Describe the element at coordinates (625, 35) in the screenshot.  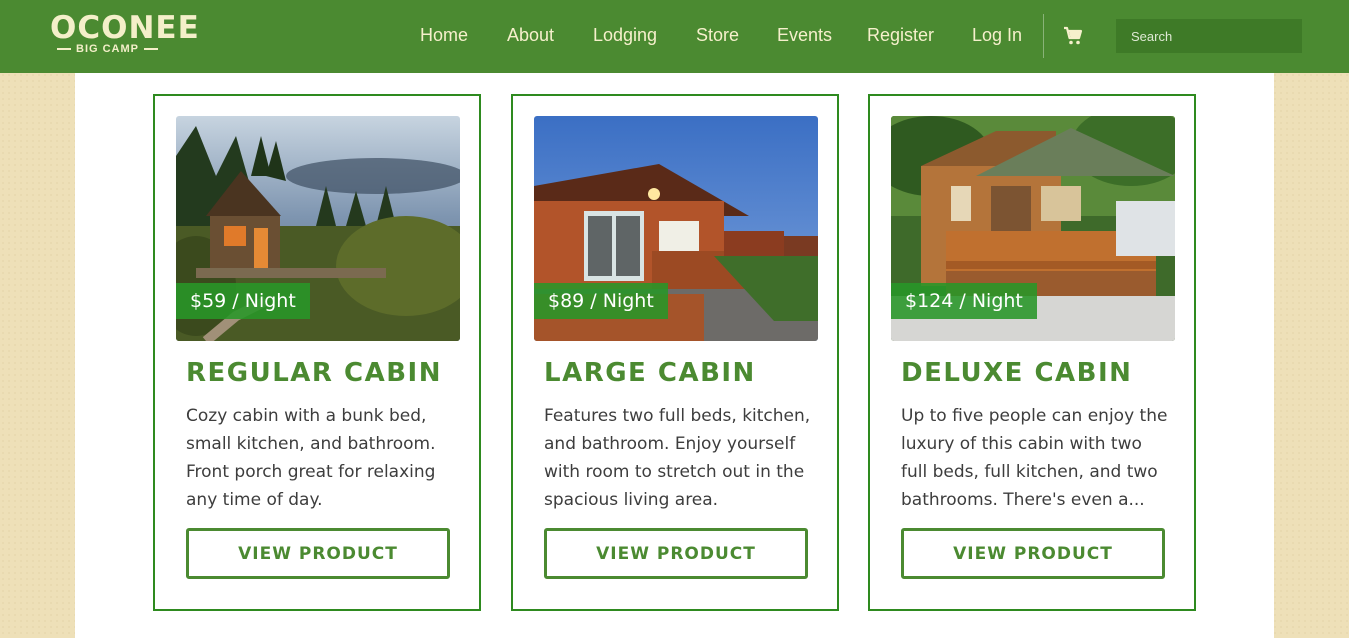
I see `nav-lodging: Lodging` at that location.